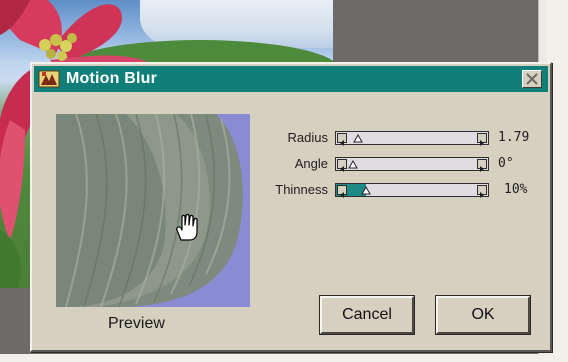  I want to click on filter-app-icon, so click(49, 79).